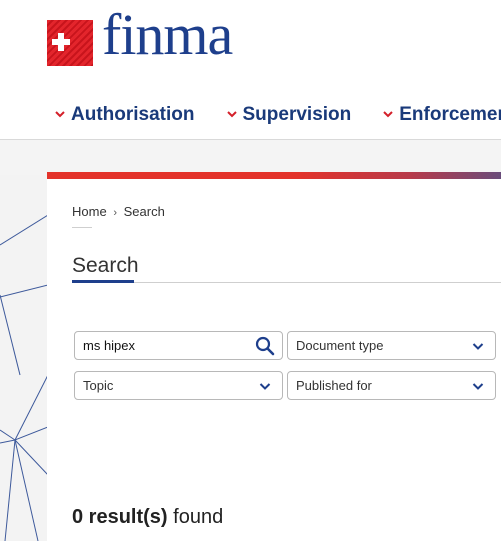 This screenshot has width=501, height=541. I want to click on search-input-value: ms hipex, so click(109, 345).